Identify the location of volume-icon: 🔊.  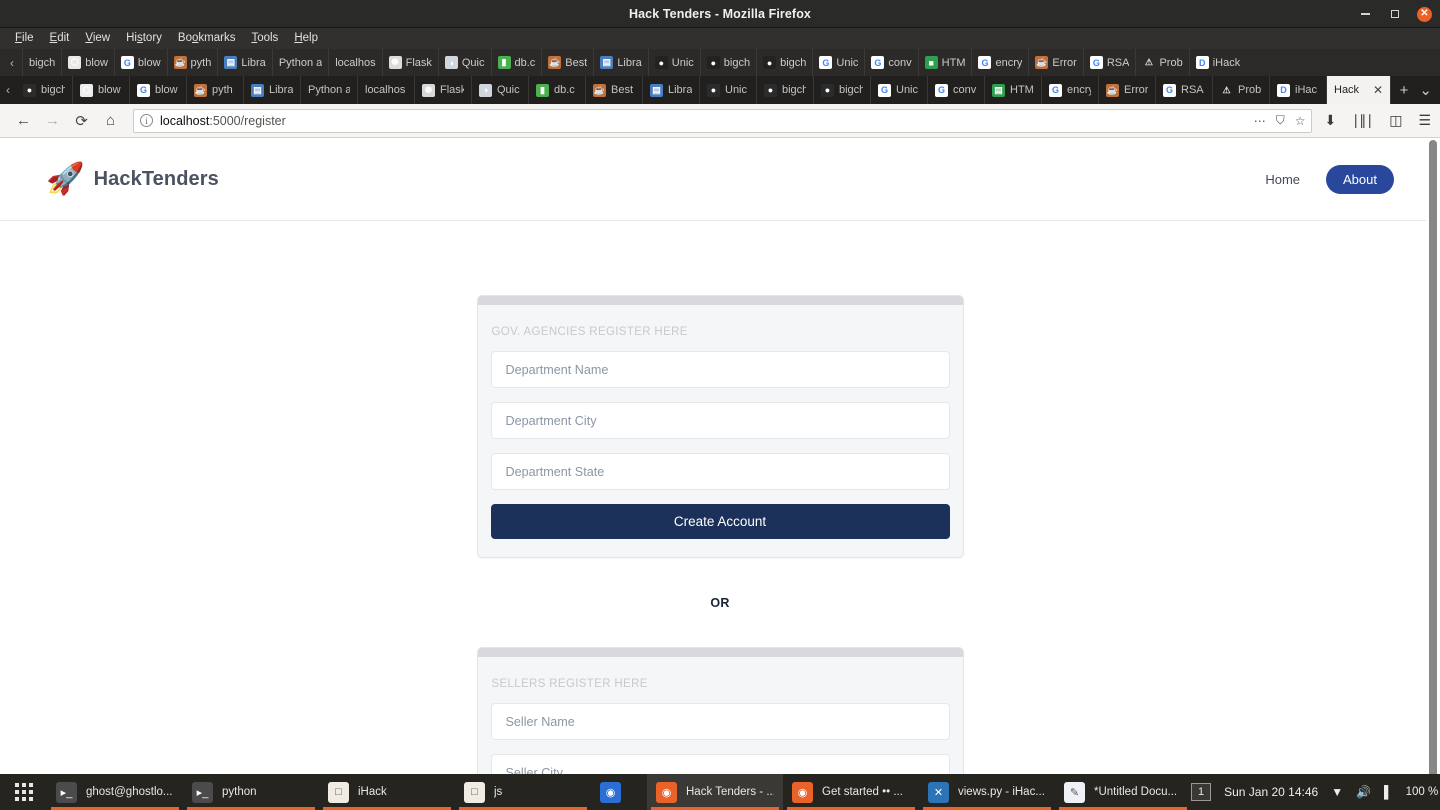
(1363, 792).